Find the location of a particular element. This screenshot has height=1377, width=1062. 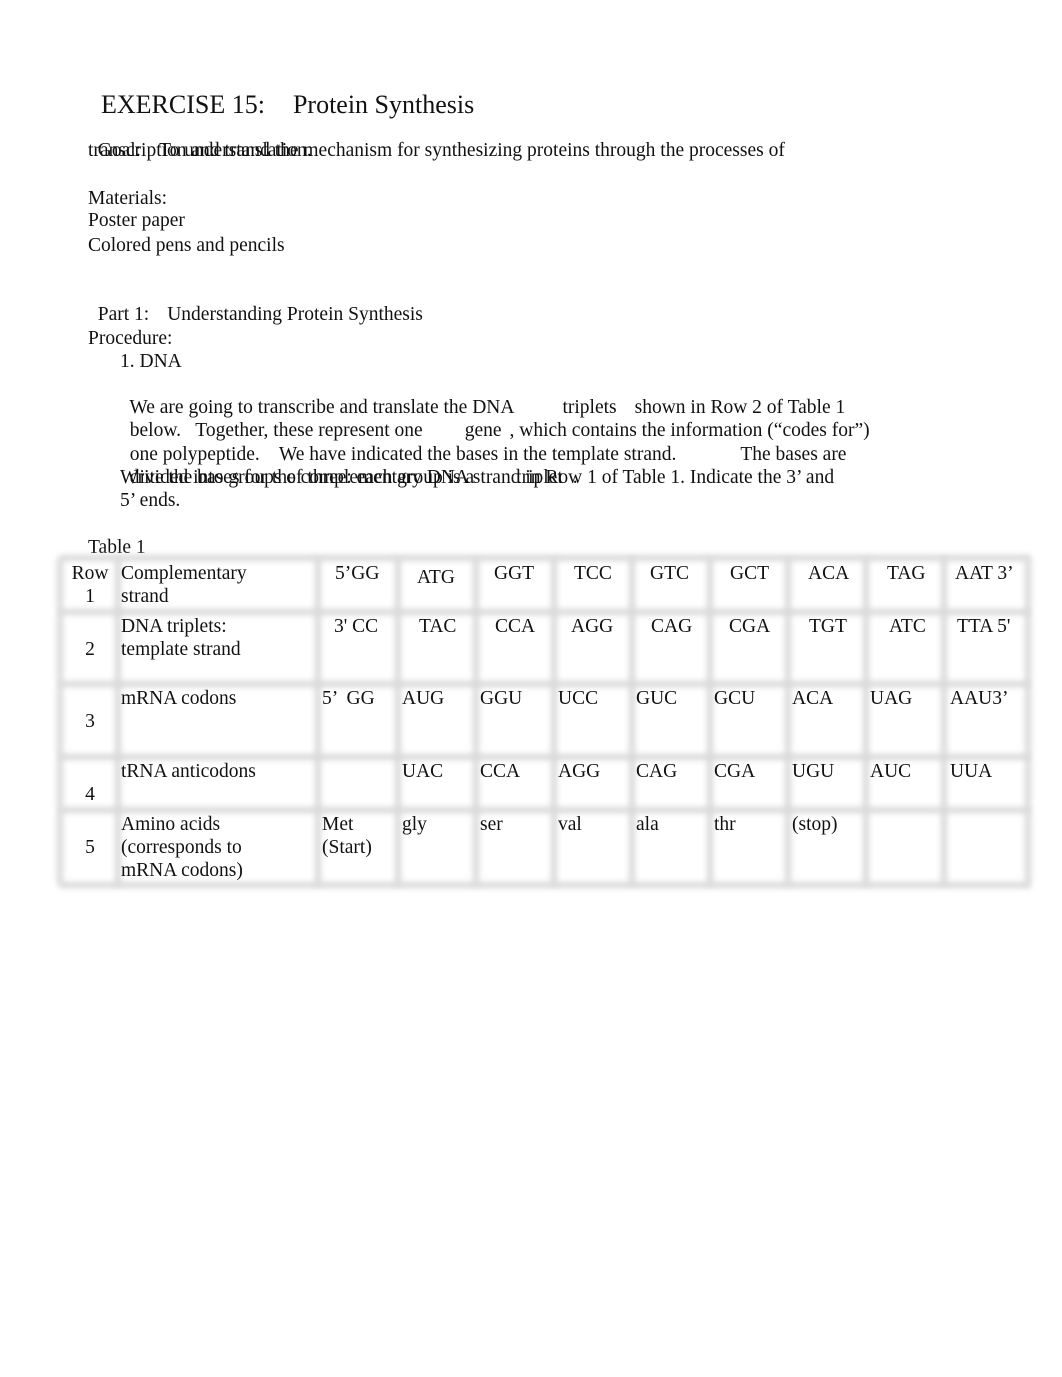

row-label: DNA triplets: template strand is located at coordinates (181, 638).